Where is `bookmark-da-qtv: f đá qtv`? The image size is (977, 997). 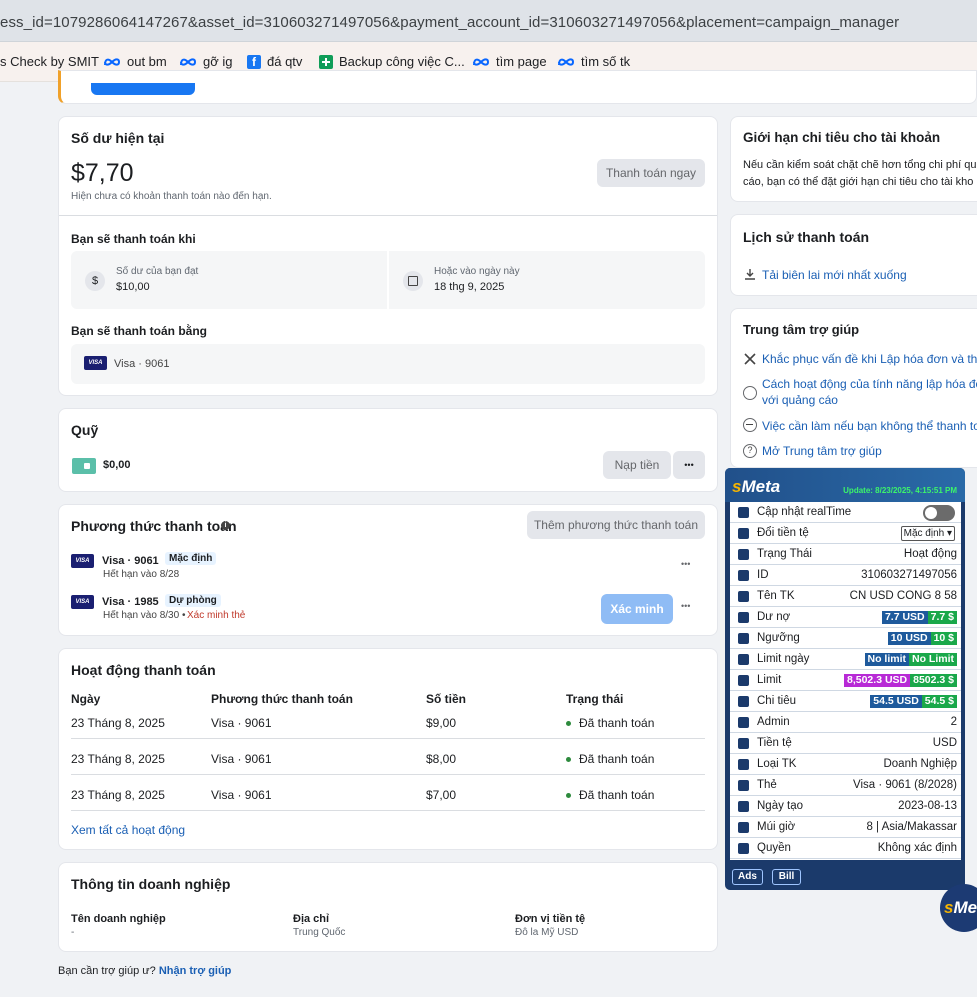 bookmark-da-qtv: f đá qtv is located at coordinates (274, 61).